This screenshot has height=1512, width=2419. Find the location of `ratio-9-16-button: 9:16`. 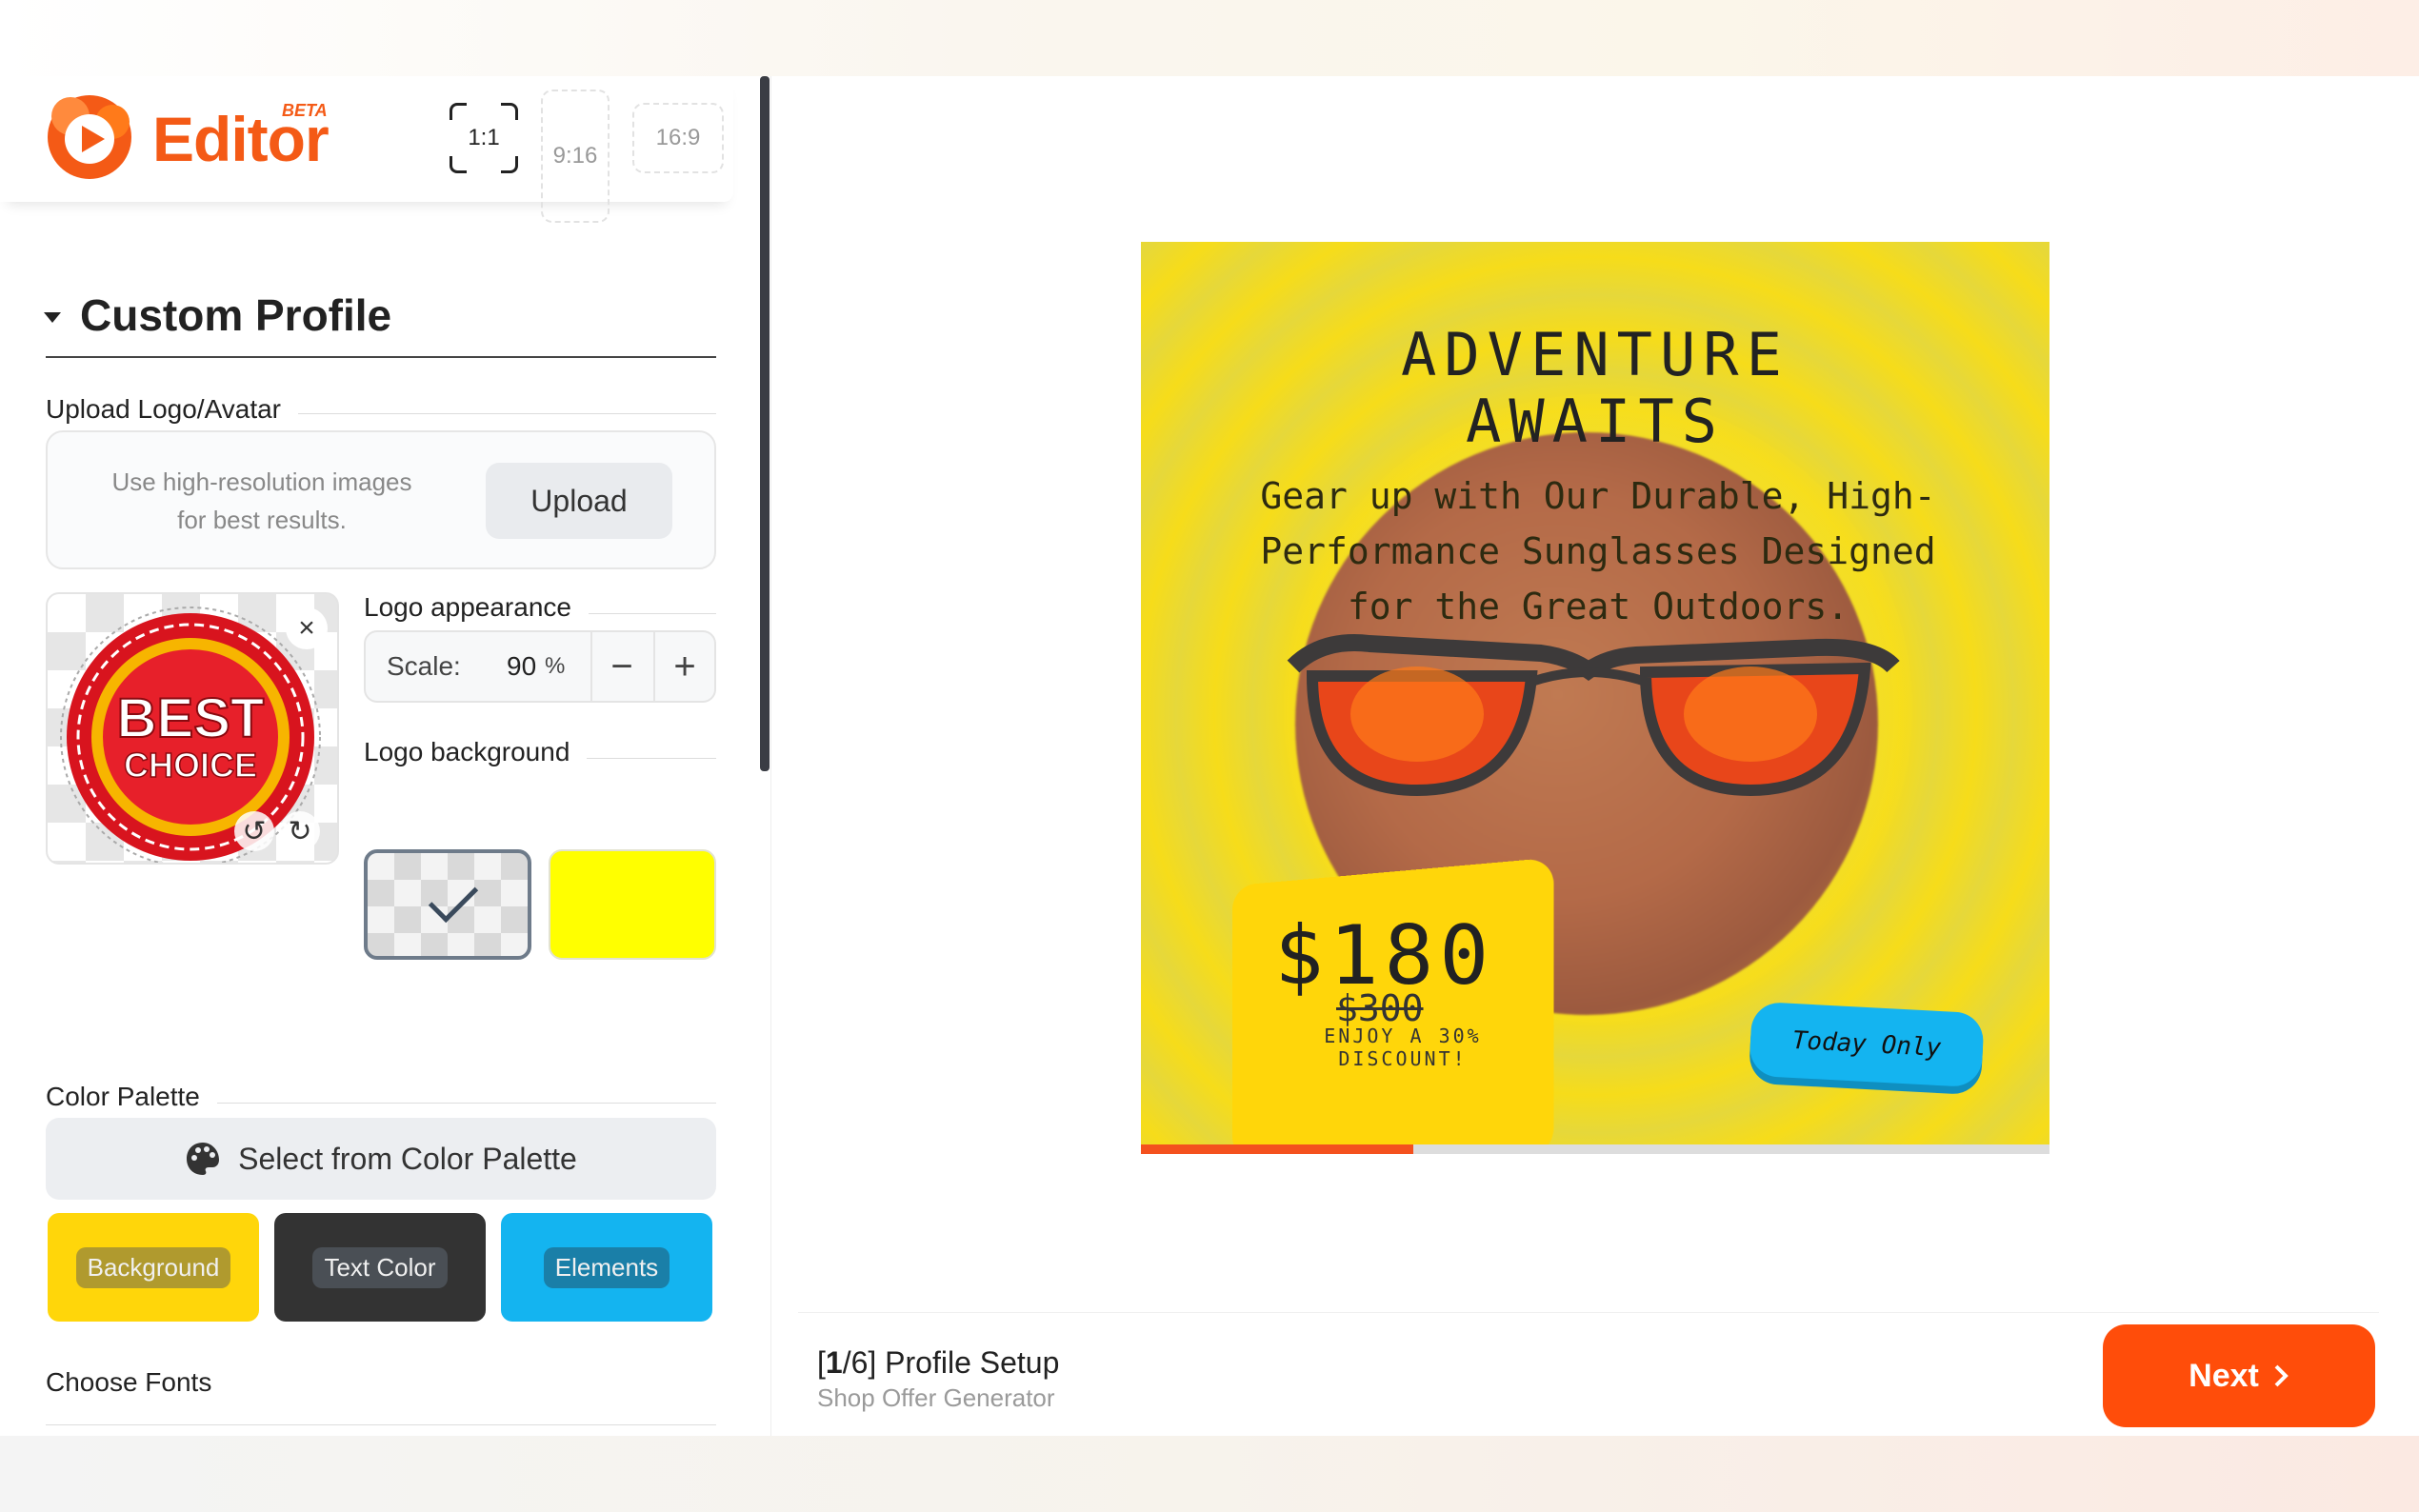

ratio-9-16-button: 9:16 is located at coordinates (575, 156).